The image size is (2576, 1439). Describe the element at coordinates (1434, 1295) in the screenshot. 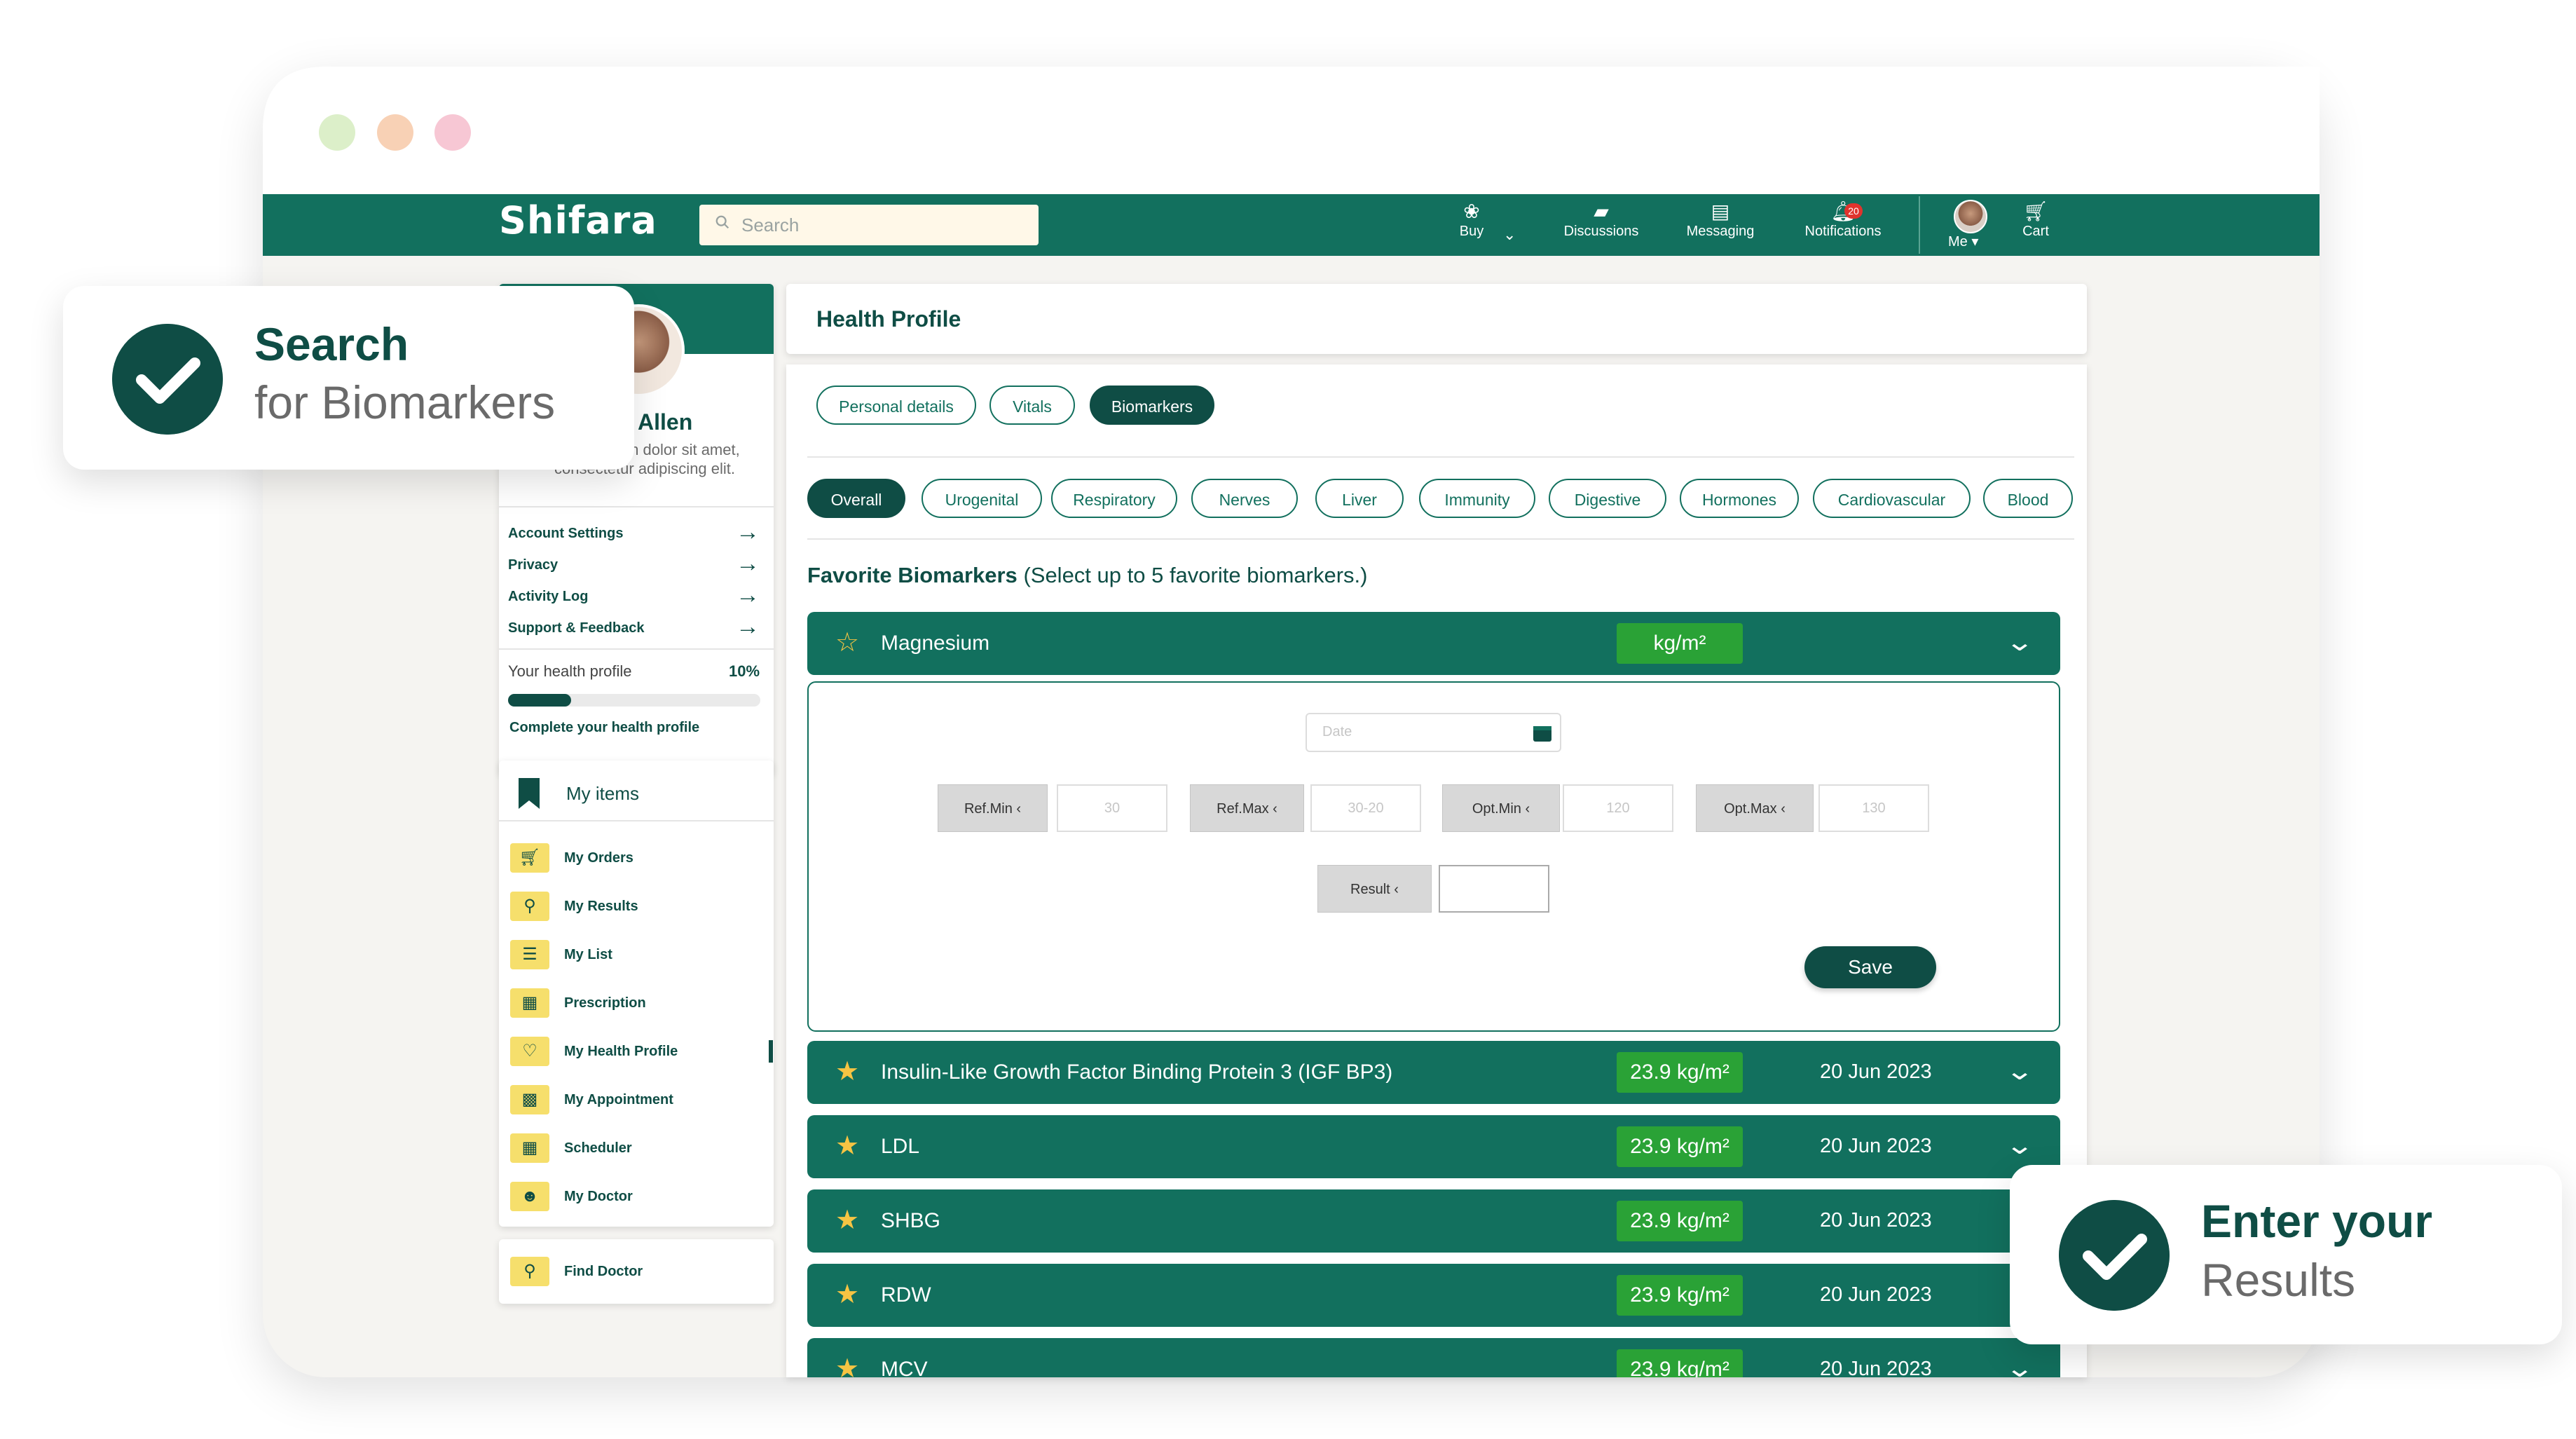

I see `biomarker-row: ★ RDW 23.9 kg/m² 20 Jun 2023 ⌄` at that location.